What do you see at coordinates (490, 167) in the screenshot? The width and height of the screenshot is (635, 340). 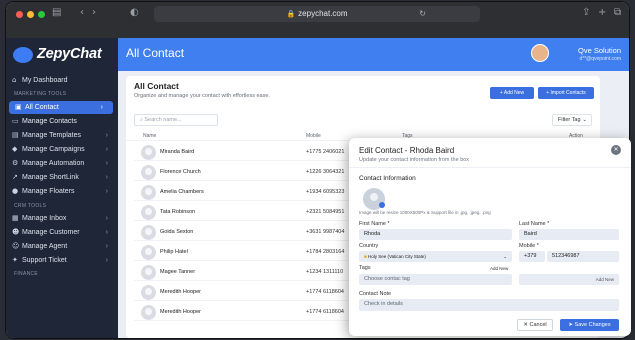 I see `divider` at bounding box center [490, 167].